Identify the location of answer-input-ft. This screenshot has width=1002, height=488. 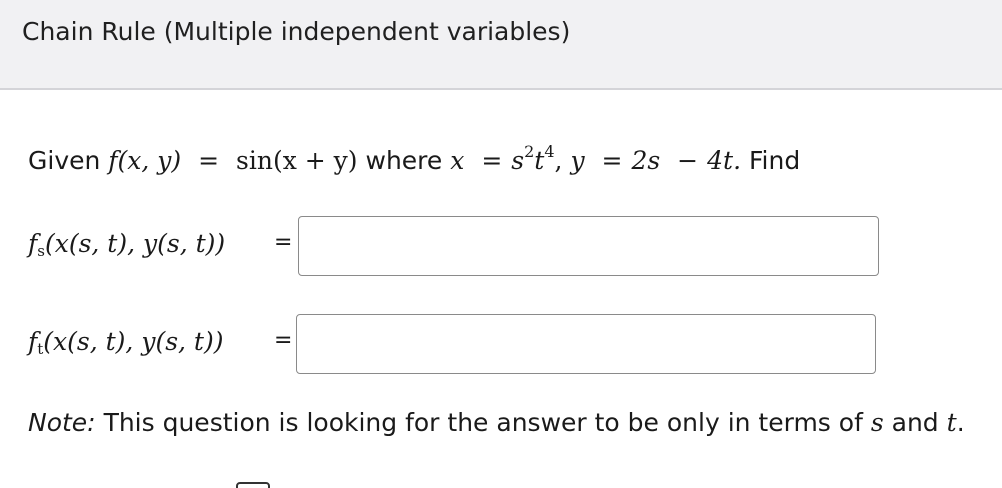
(586, 344).